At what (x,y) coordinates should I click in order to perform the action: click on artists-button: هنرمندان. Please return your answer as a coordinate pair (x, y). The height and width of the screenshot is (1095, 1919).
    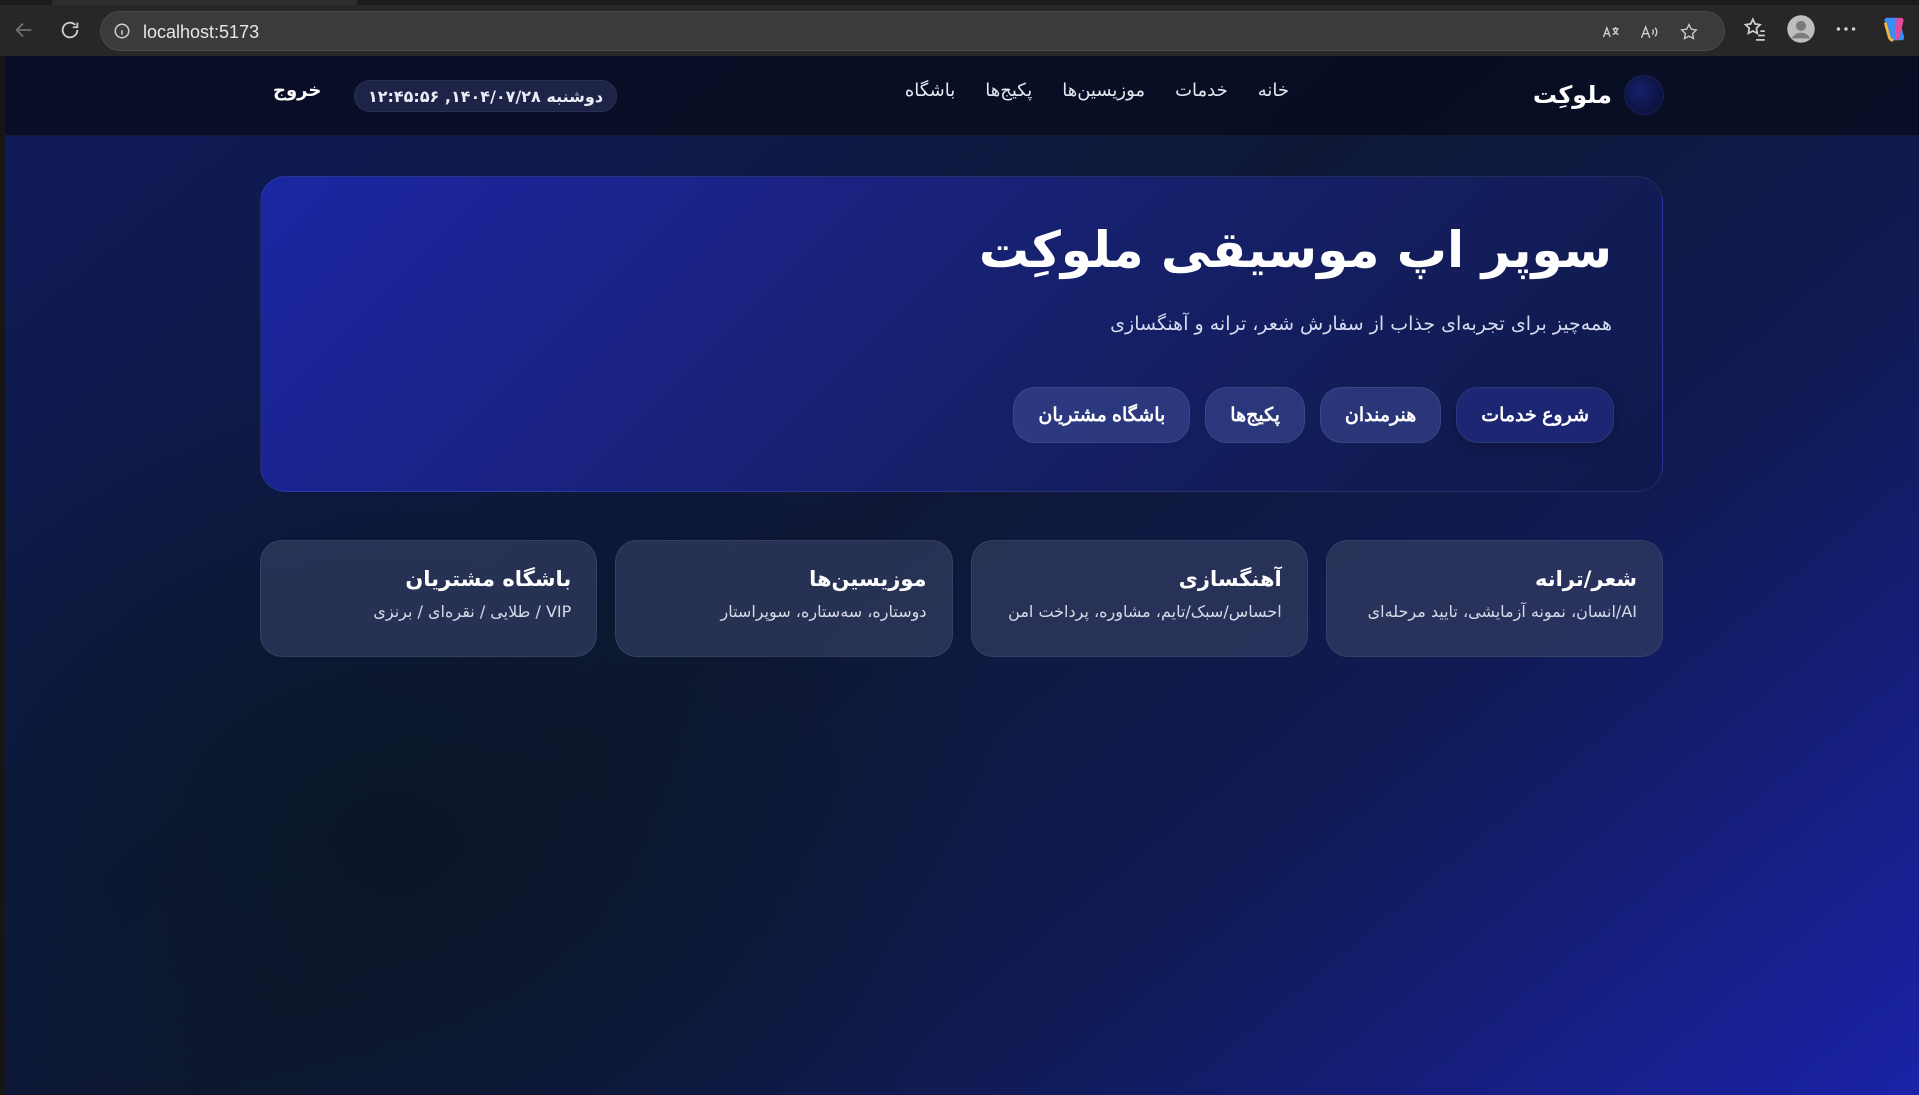
    Looking at the image, I should click on (1380, 415).